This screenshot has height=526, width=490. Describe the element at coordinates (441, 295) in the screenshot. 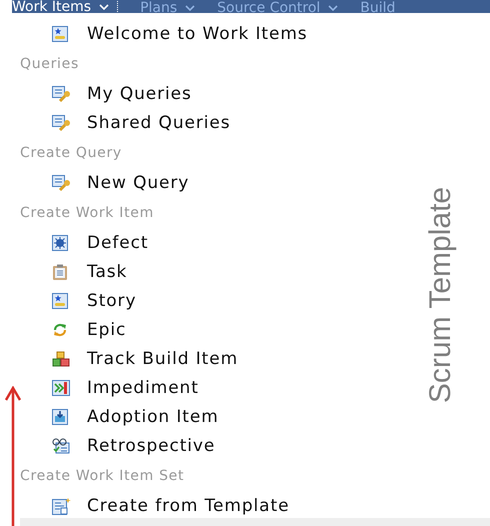

I see `annotation-label: Scrum Template` at that location.